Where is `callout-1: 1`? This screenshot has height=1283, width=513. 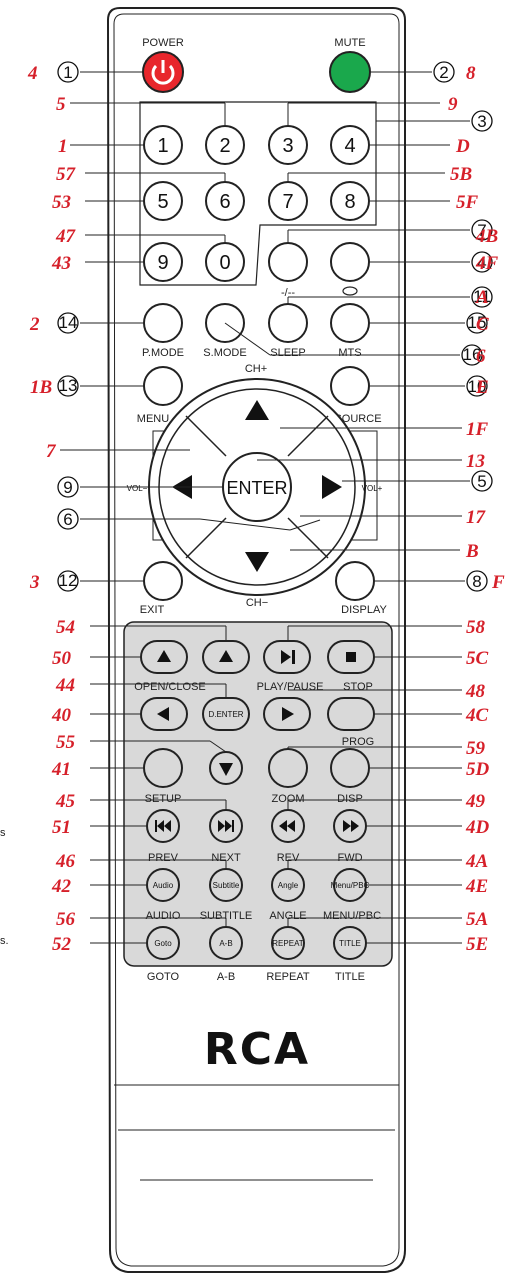 callout-1: 1 is located at coordinates (67, 72).